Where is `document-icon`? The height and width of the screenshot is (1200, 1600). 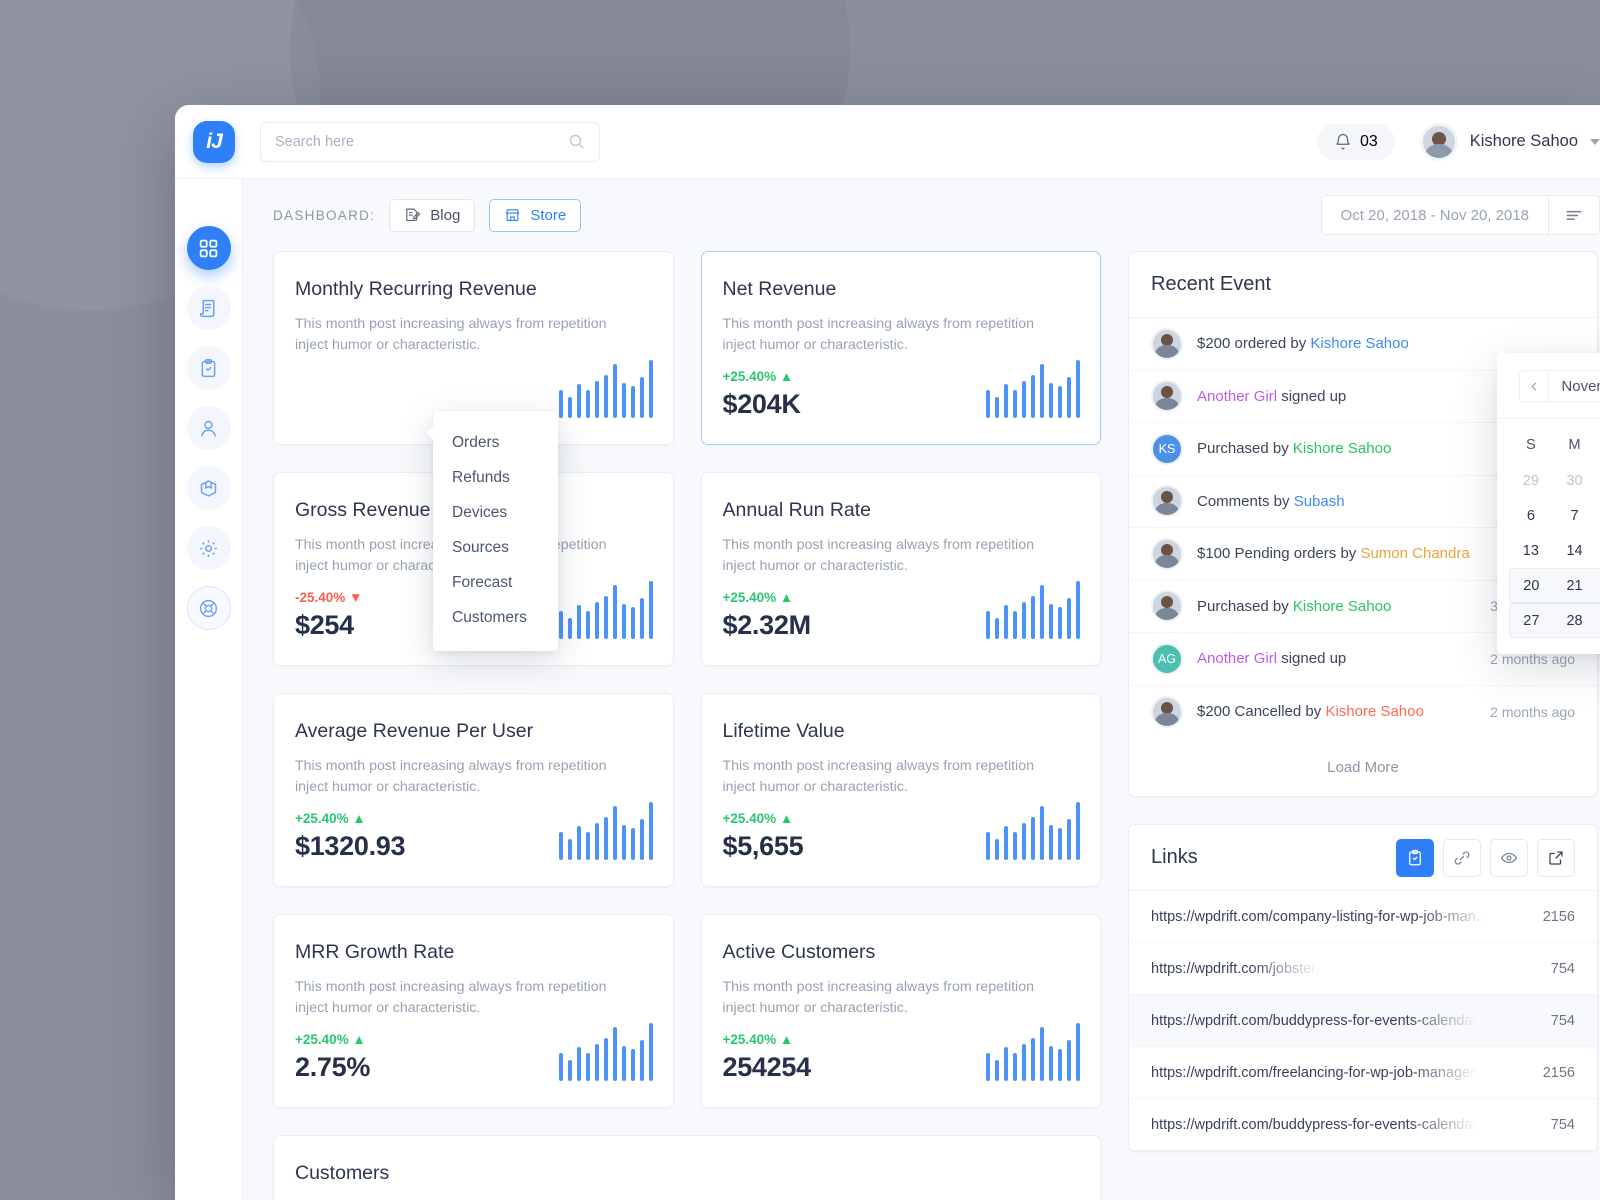
document-icon is located at coordinates (207, 308).